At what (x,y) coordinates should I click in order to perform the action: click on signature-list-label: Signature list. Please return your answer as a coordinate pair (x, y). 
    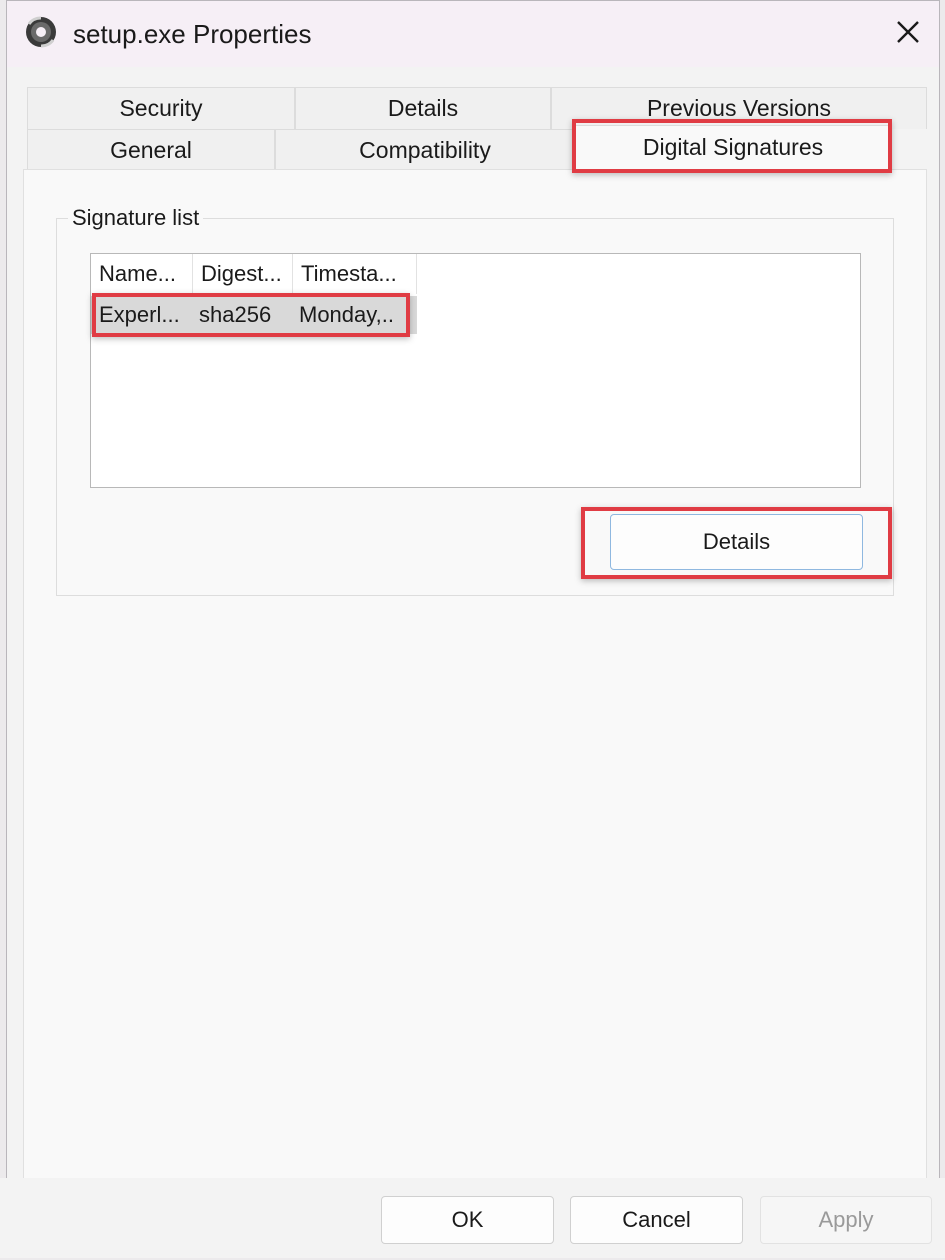
    Looking at the image, I should click on (136, 218).